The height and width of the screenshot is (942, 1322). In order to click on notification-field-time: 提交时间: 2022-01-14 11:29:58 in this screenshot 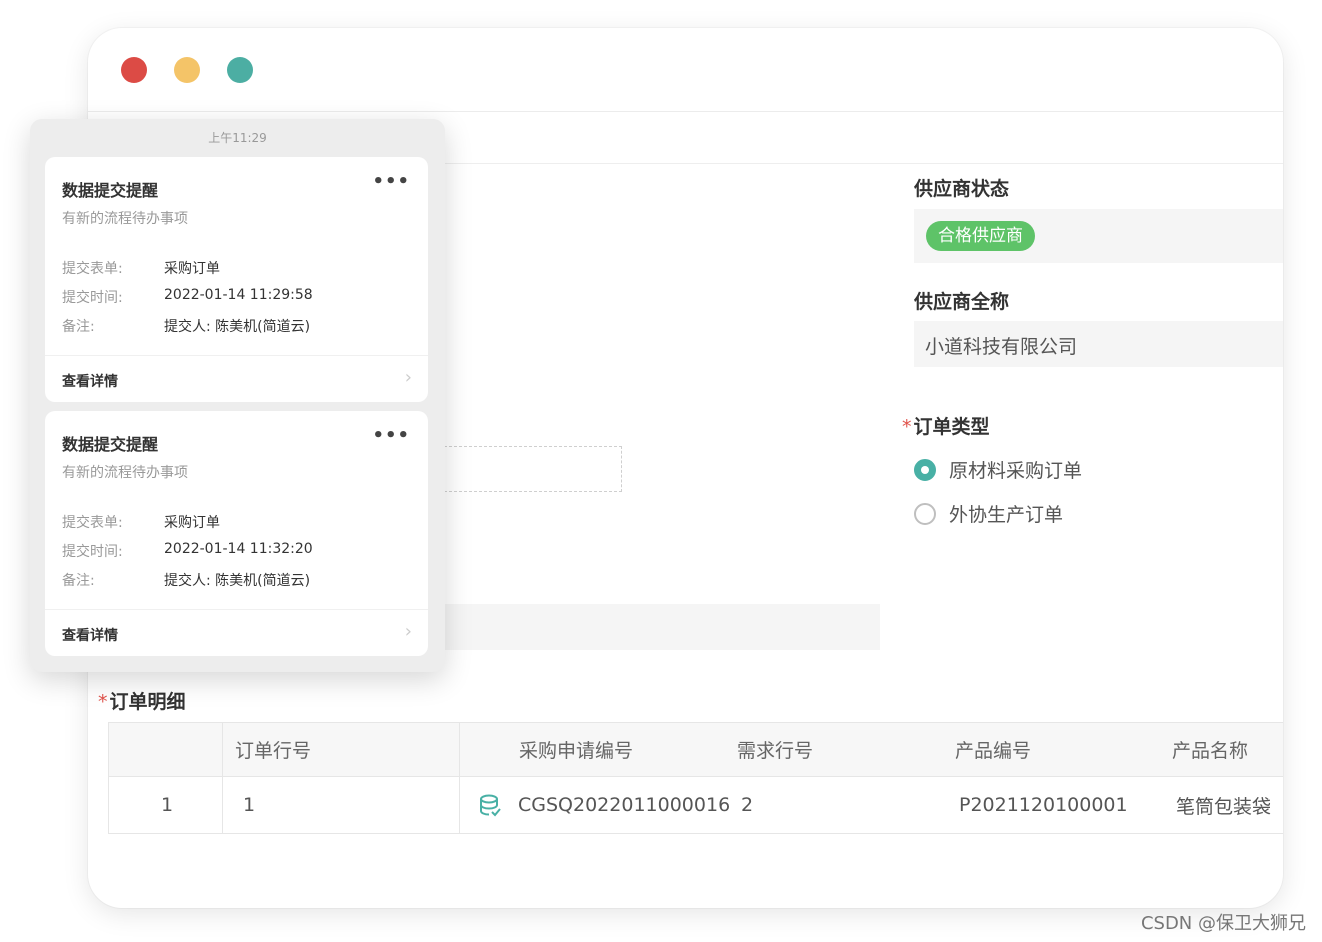, I will do `click(187, 297)`.